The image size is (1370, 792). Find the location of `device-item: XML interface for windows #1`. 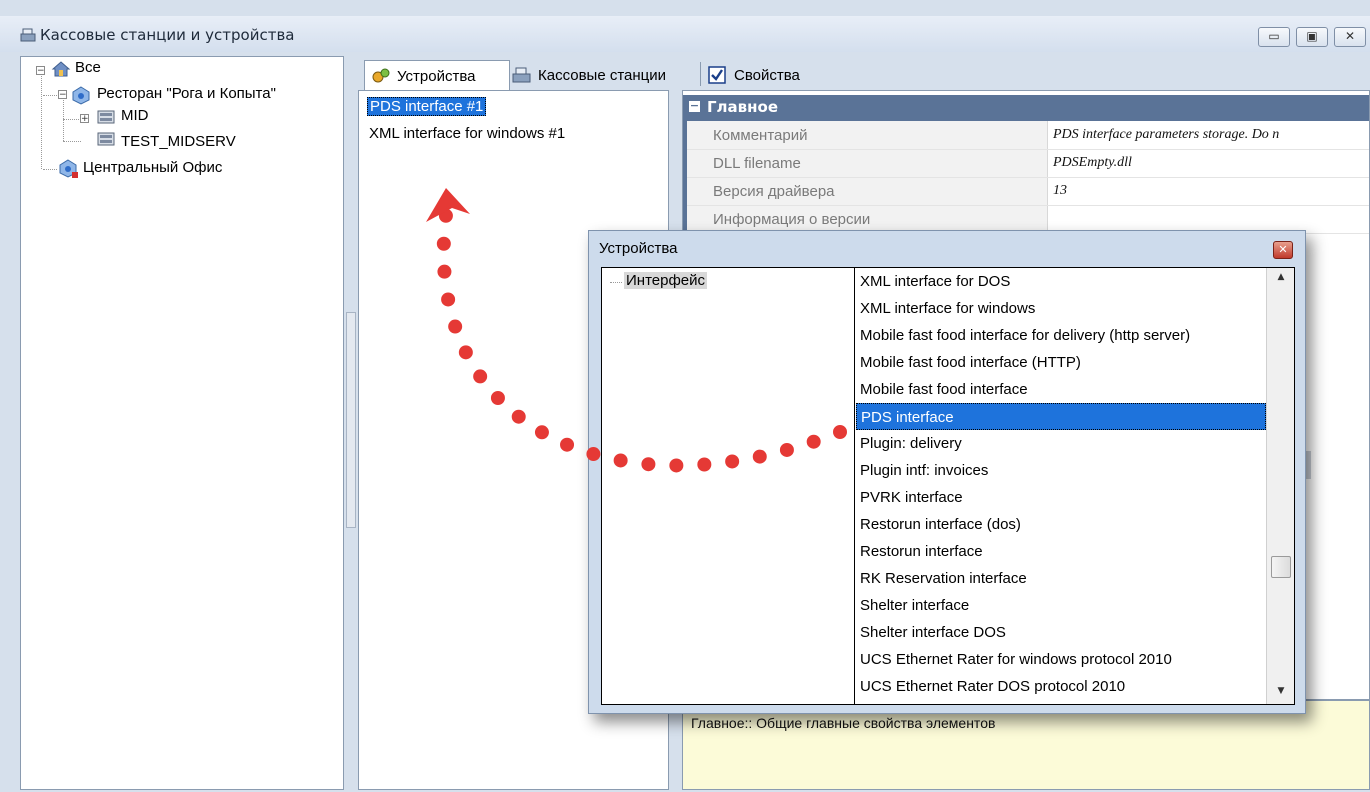

device-item: XML interface for windows #1 is located at coordinates (467, 133).